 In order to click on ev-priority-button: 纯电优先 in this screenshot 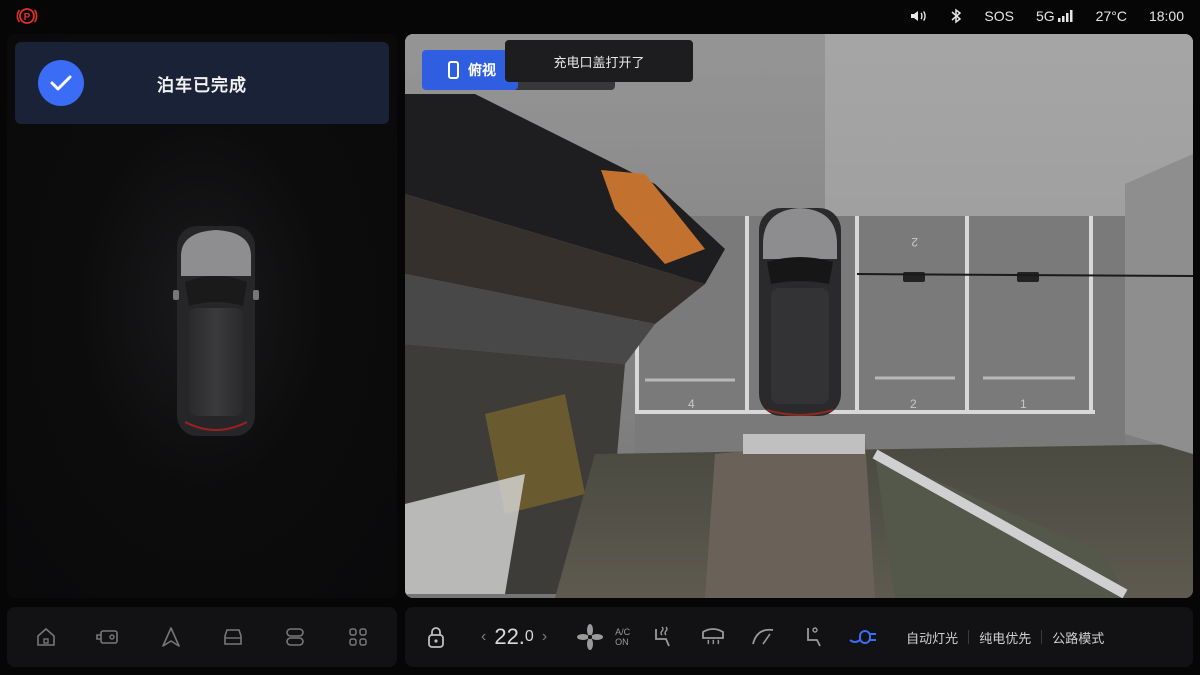, I will do `click(1005, 637)`.